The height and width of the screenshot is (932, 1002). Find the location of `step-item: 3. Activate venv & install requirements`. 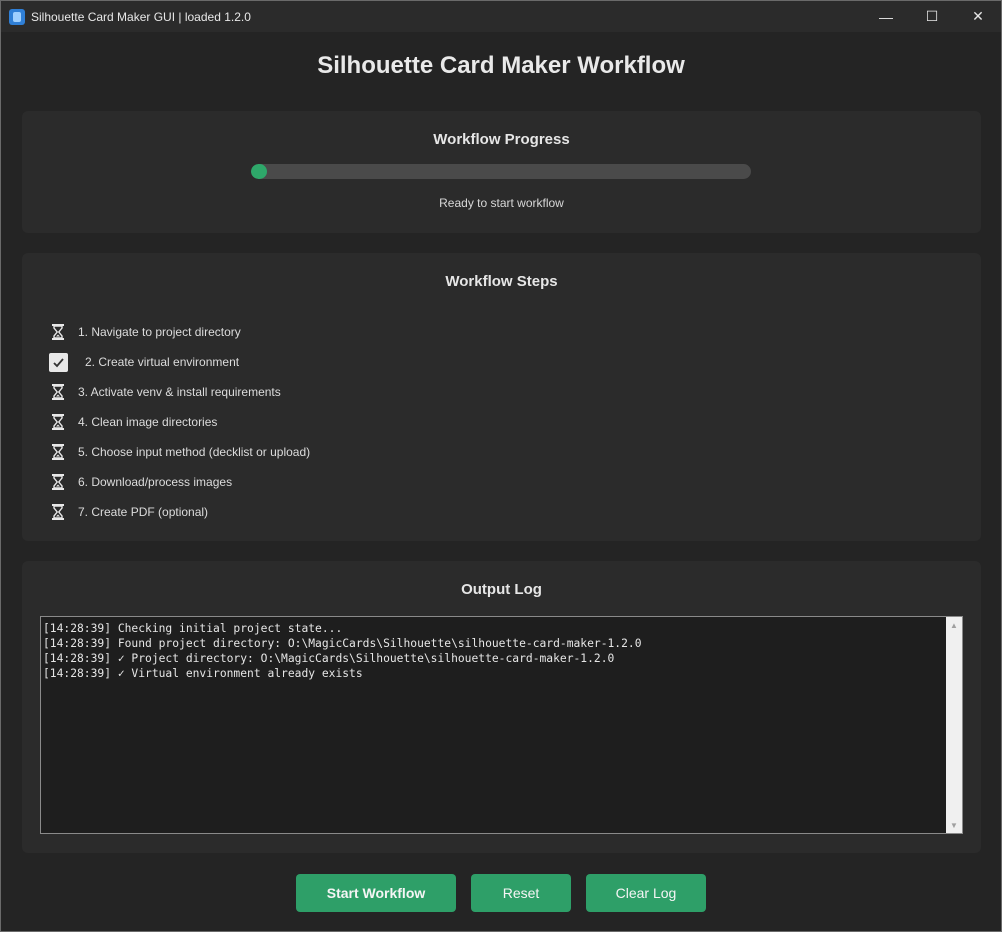

step-item: 3. Activate venv & install requirements is located at coordinates (179, 392).